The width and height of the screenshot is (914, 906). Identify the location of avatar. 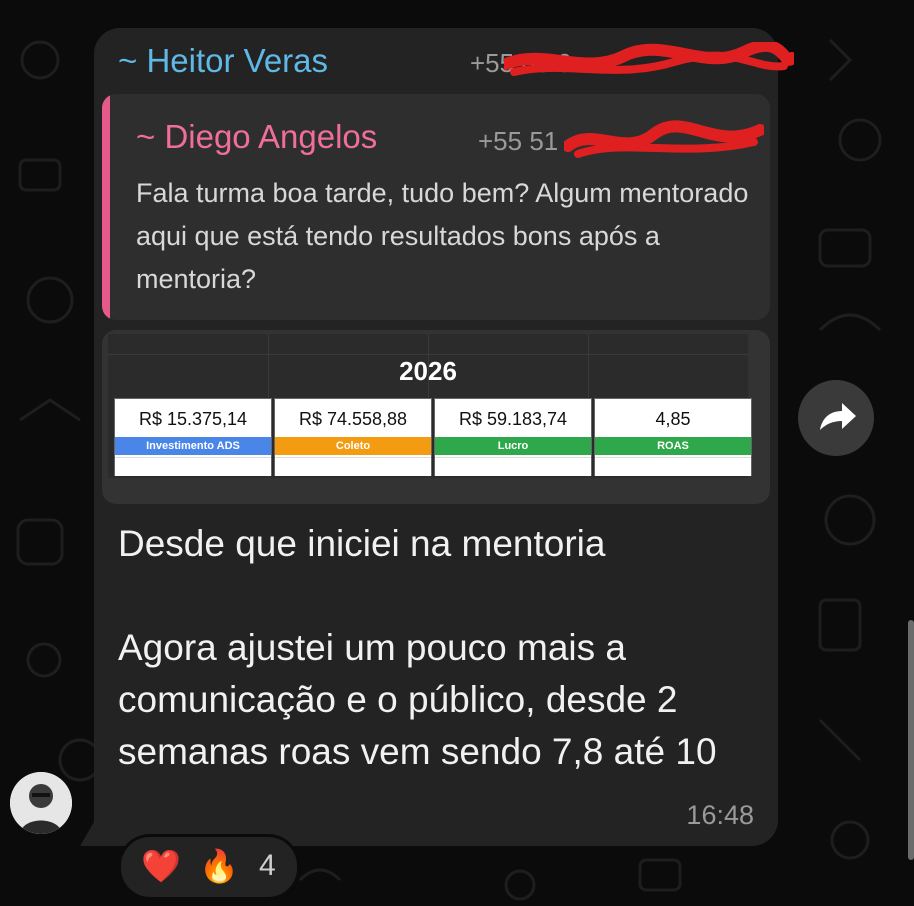
(41, 803).